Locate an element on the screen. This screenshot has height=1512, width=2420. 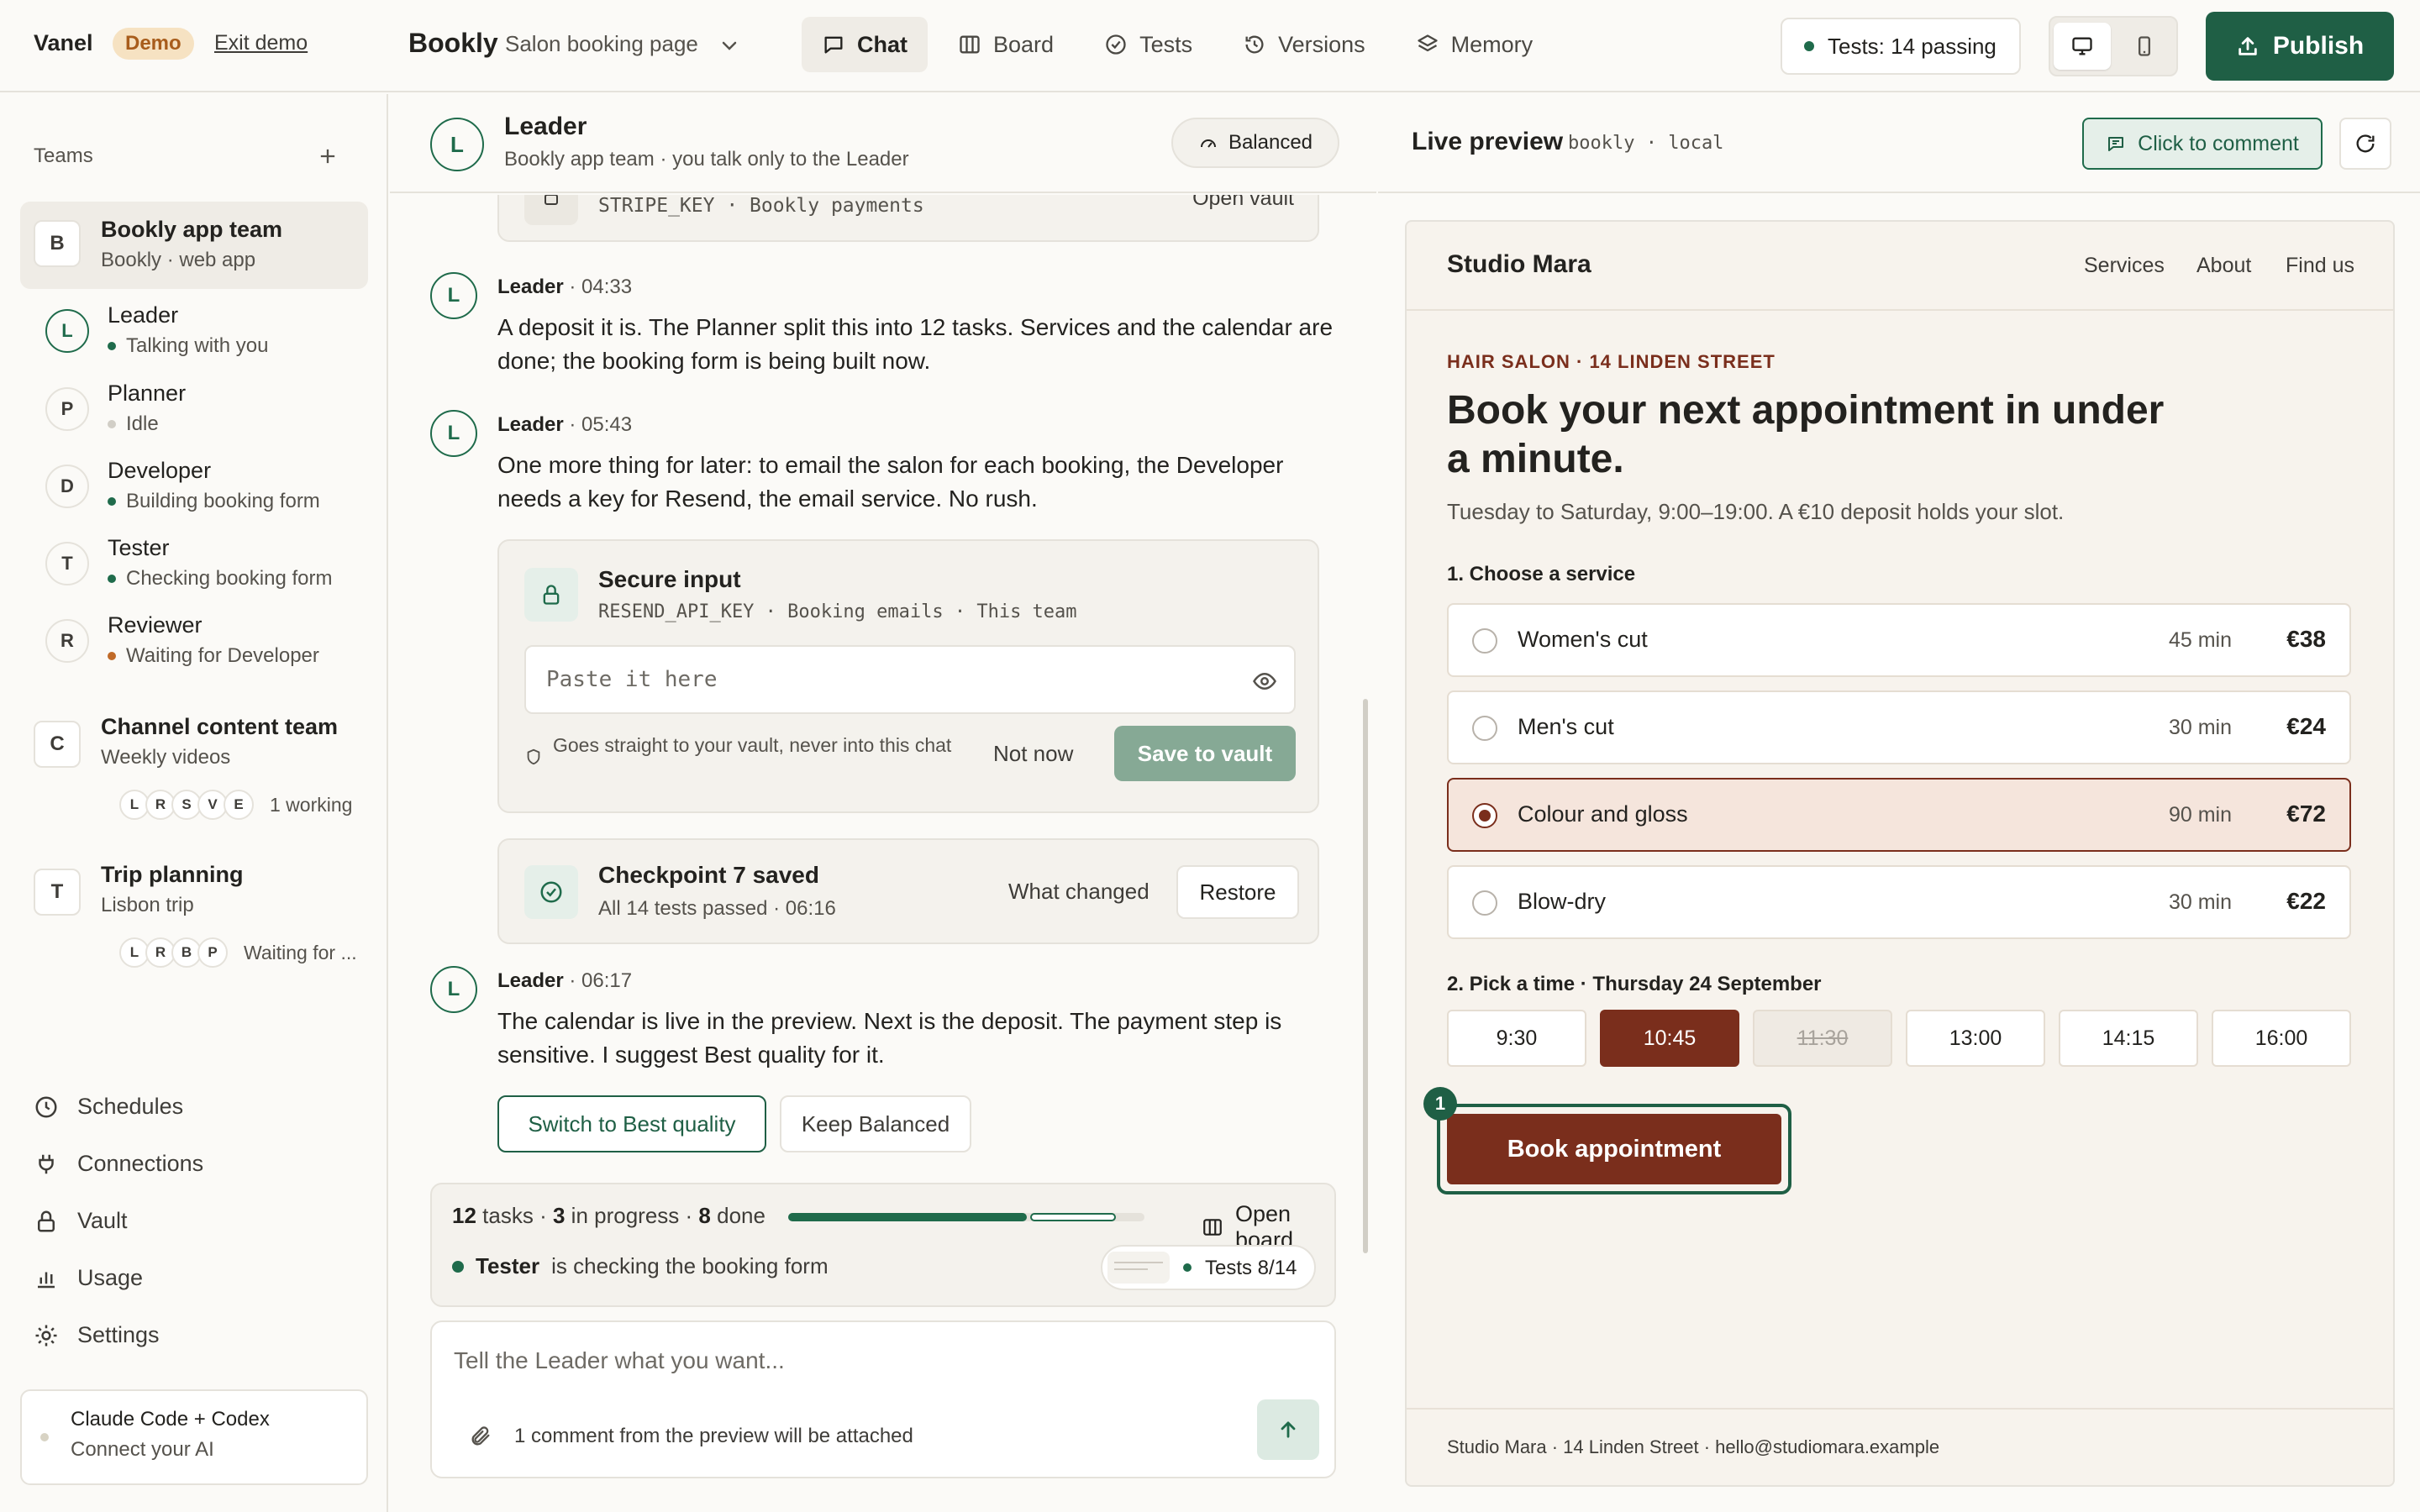
nav-usage: Usage is located at coordinates (88, 1278).